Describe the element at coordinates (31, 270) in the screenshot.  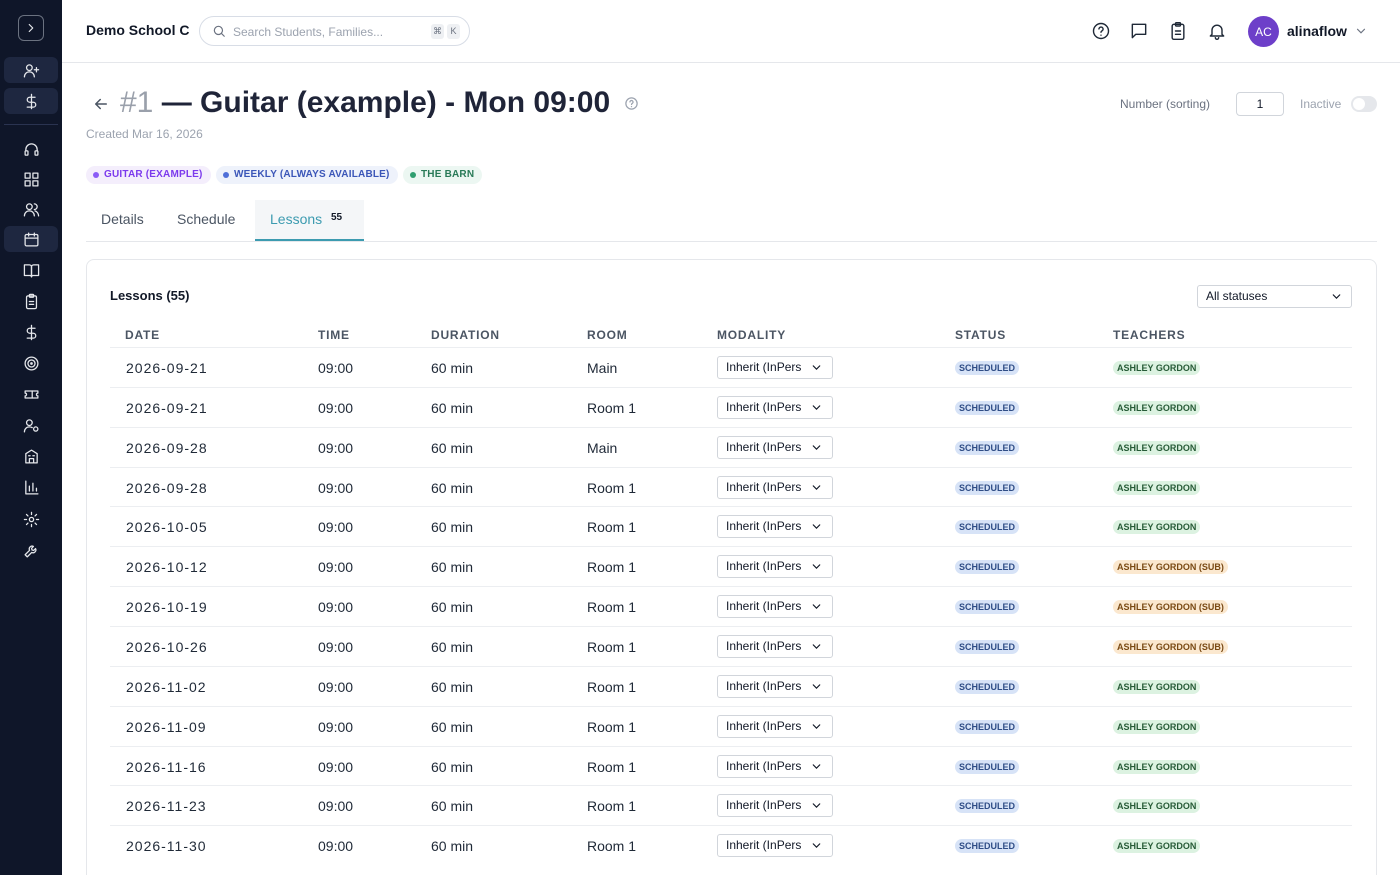
I see `sidebar-item-library` at that location.